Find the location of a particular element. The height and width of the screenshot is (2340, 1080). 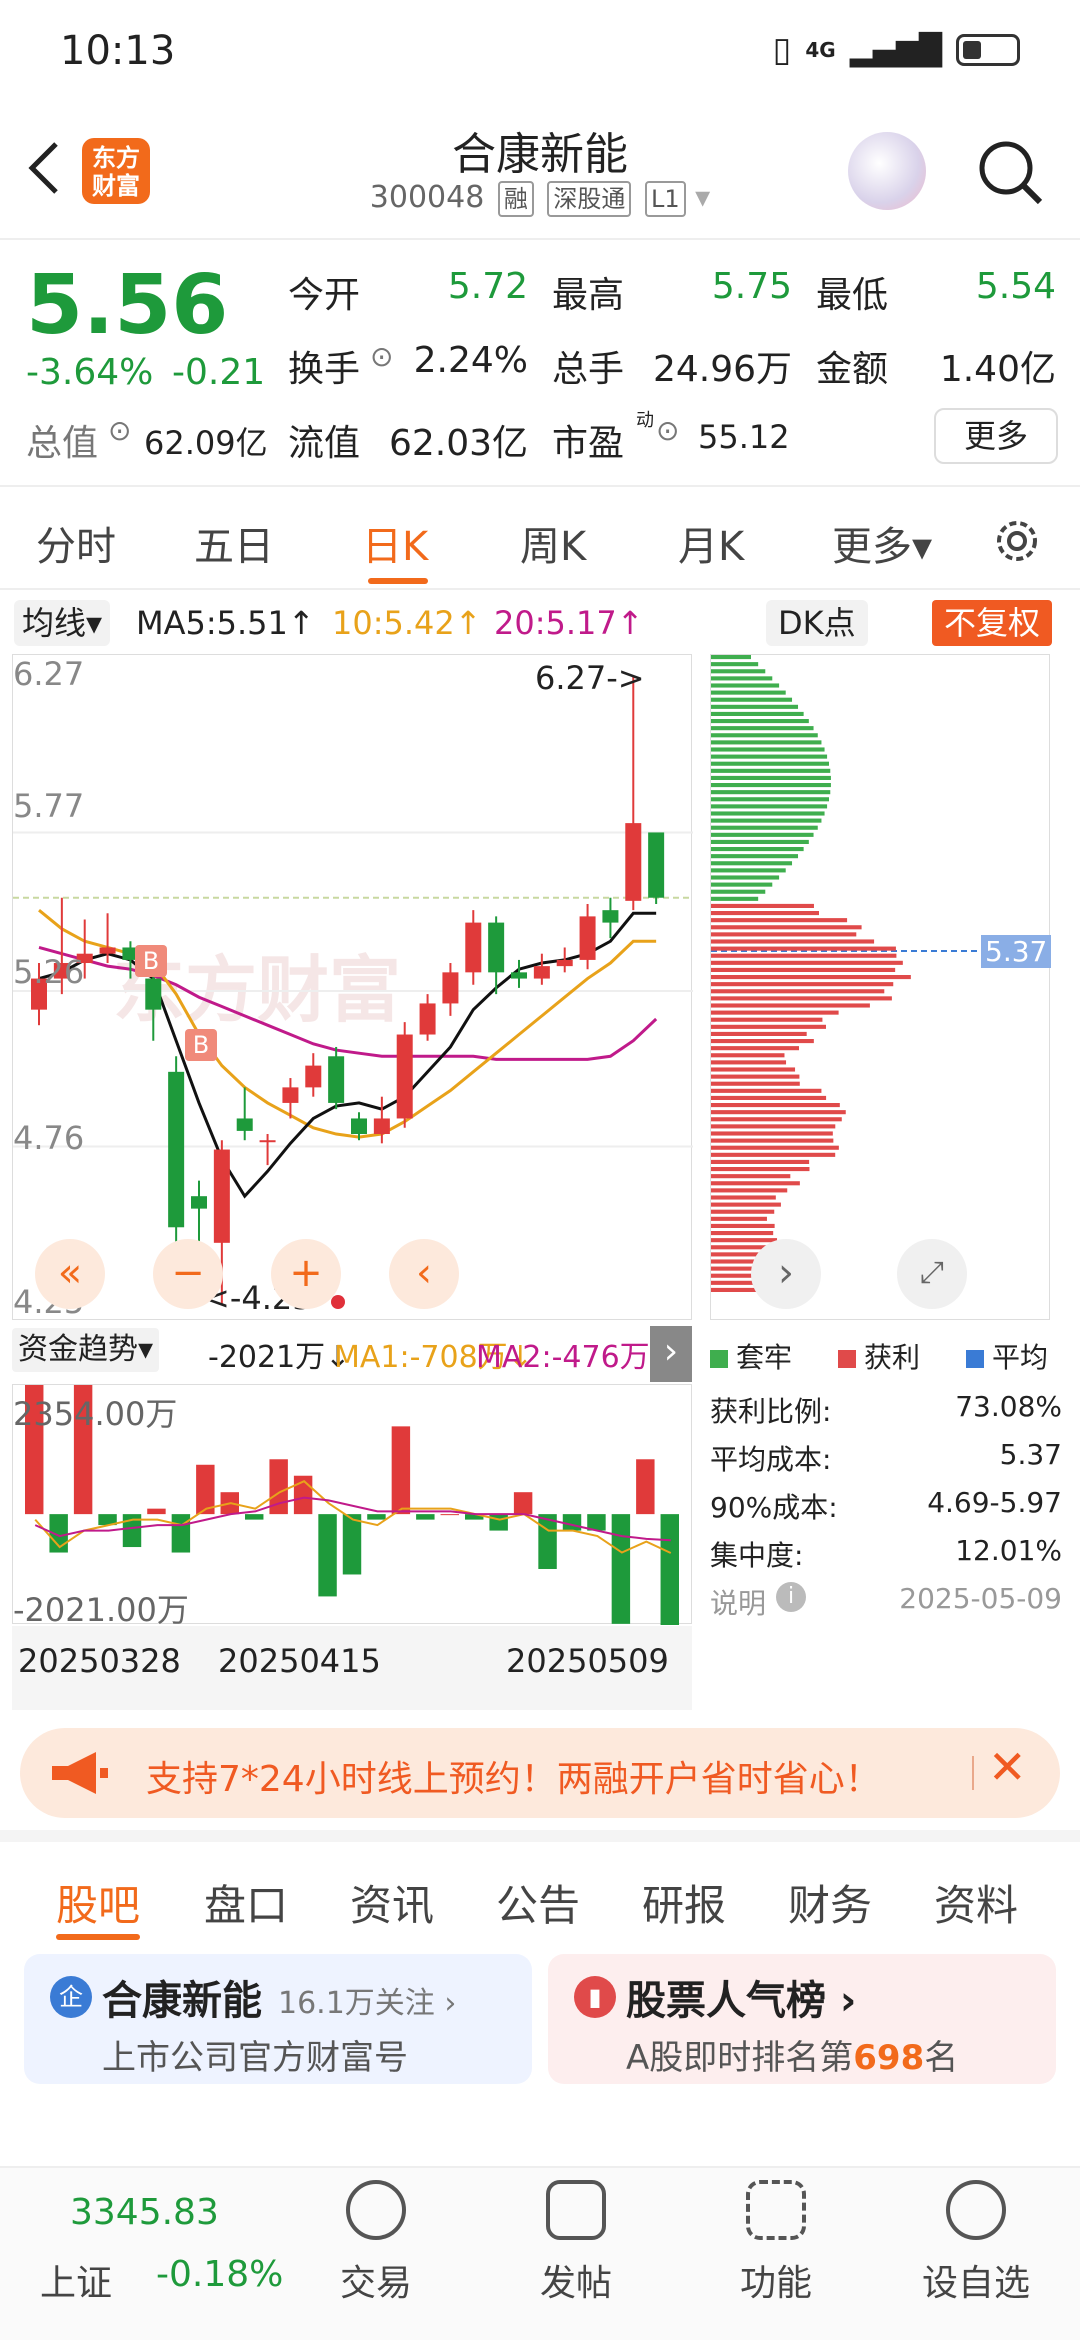

step-back-icon: ‹ is located at coordinates (424, 1274).